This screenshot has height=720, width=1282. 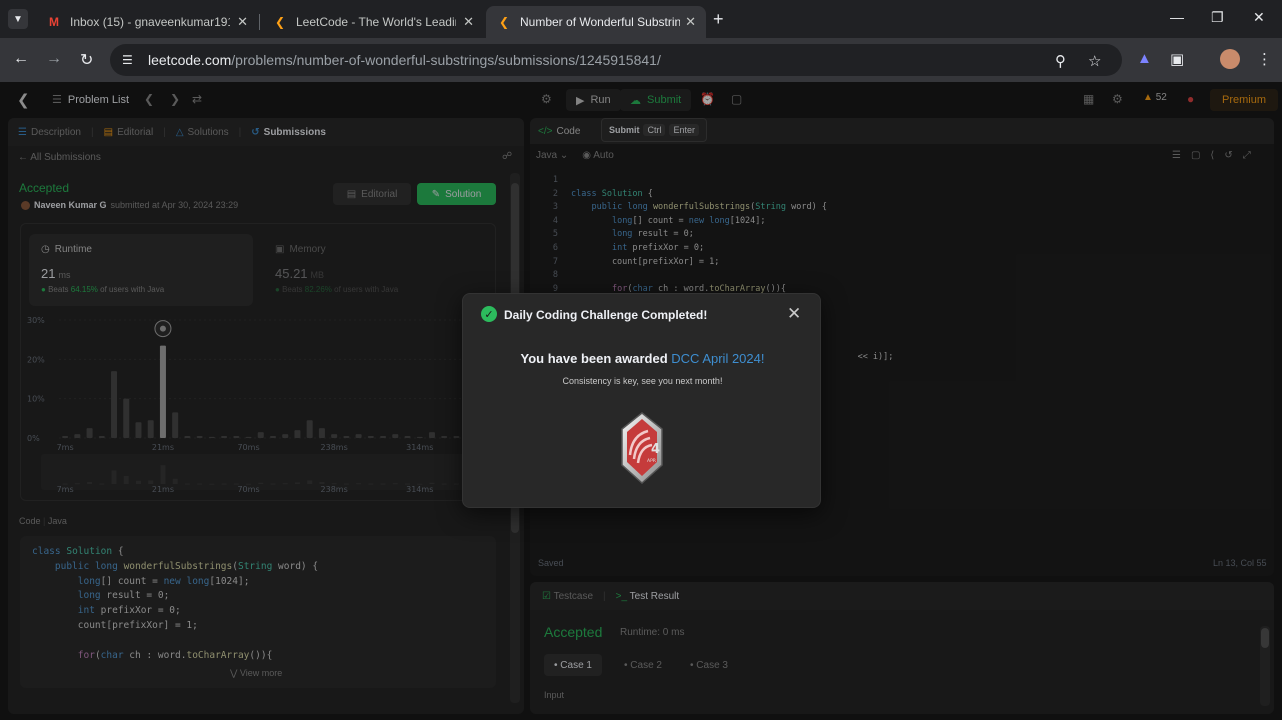 I want to click on browser-menu-icon: ⋮, so click(x=1264, y=59).